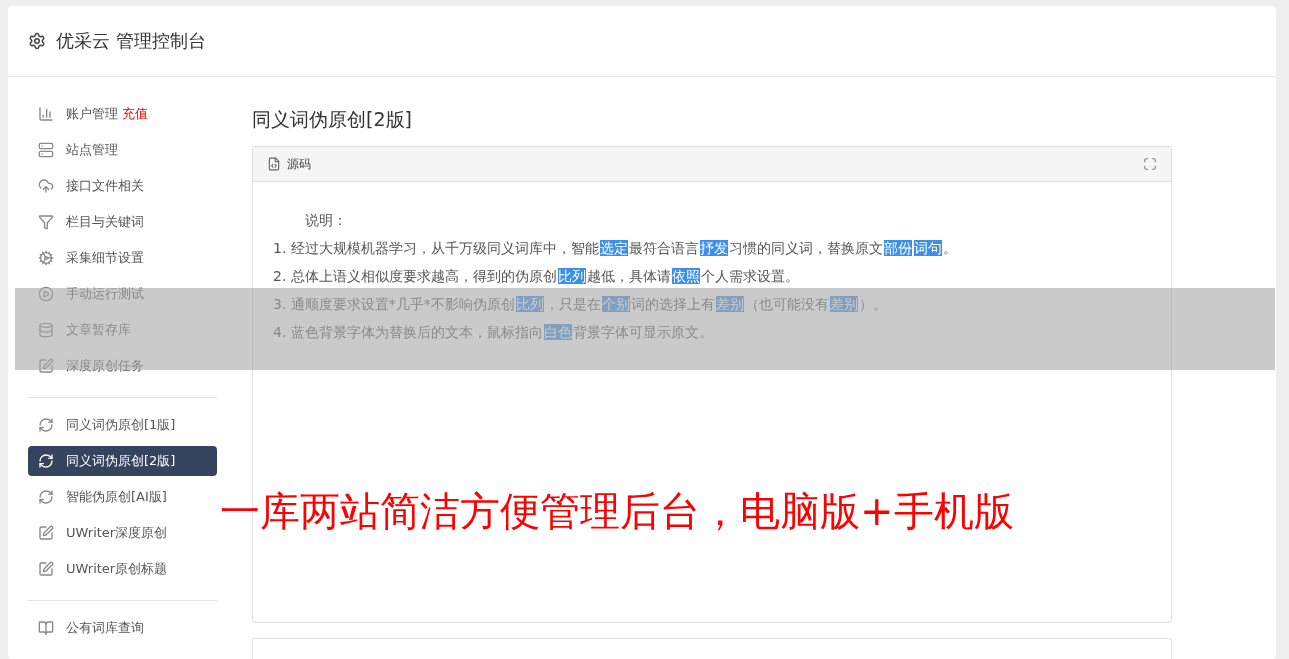  I want to click on sidebar-label: UWriter原创标题, so click(117, 569).